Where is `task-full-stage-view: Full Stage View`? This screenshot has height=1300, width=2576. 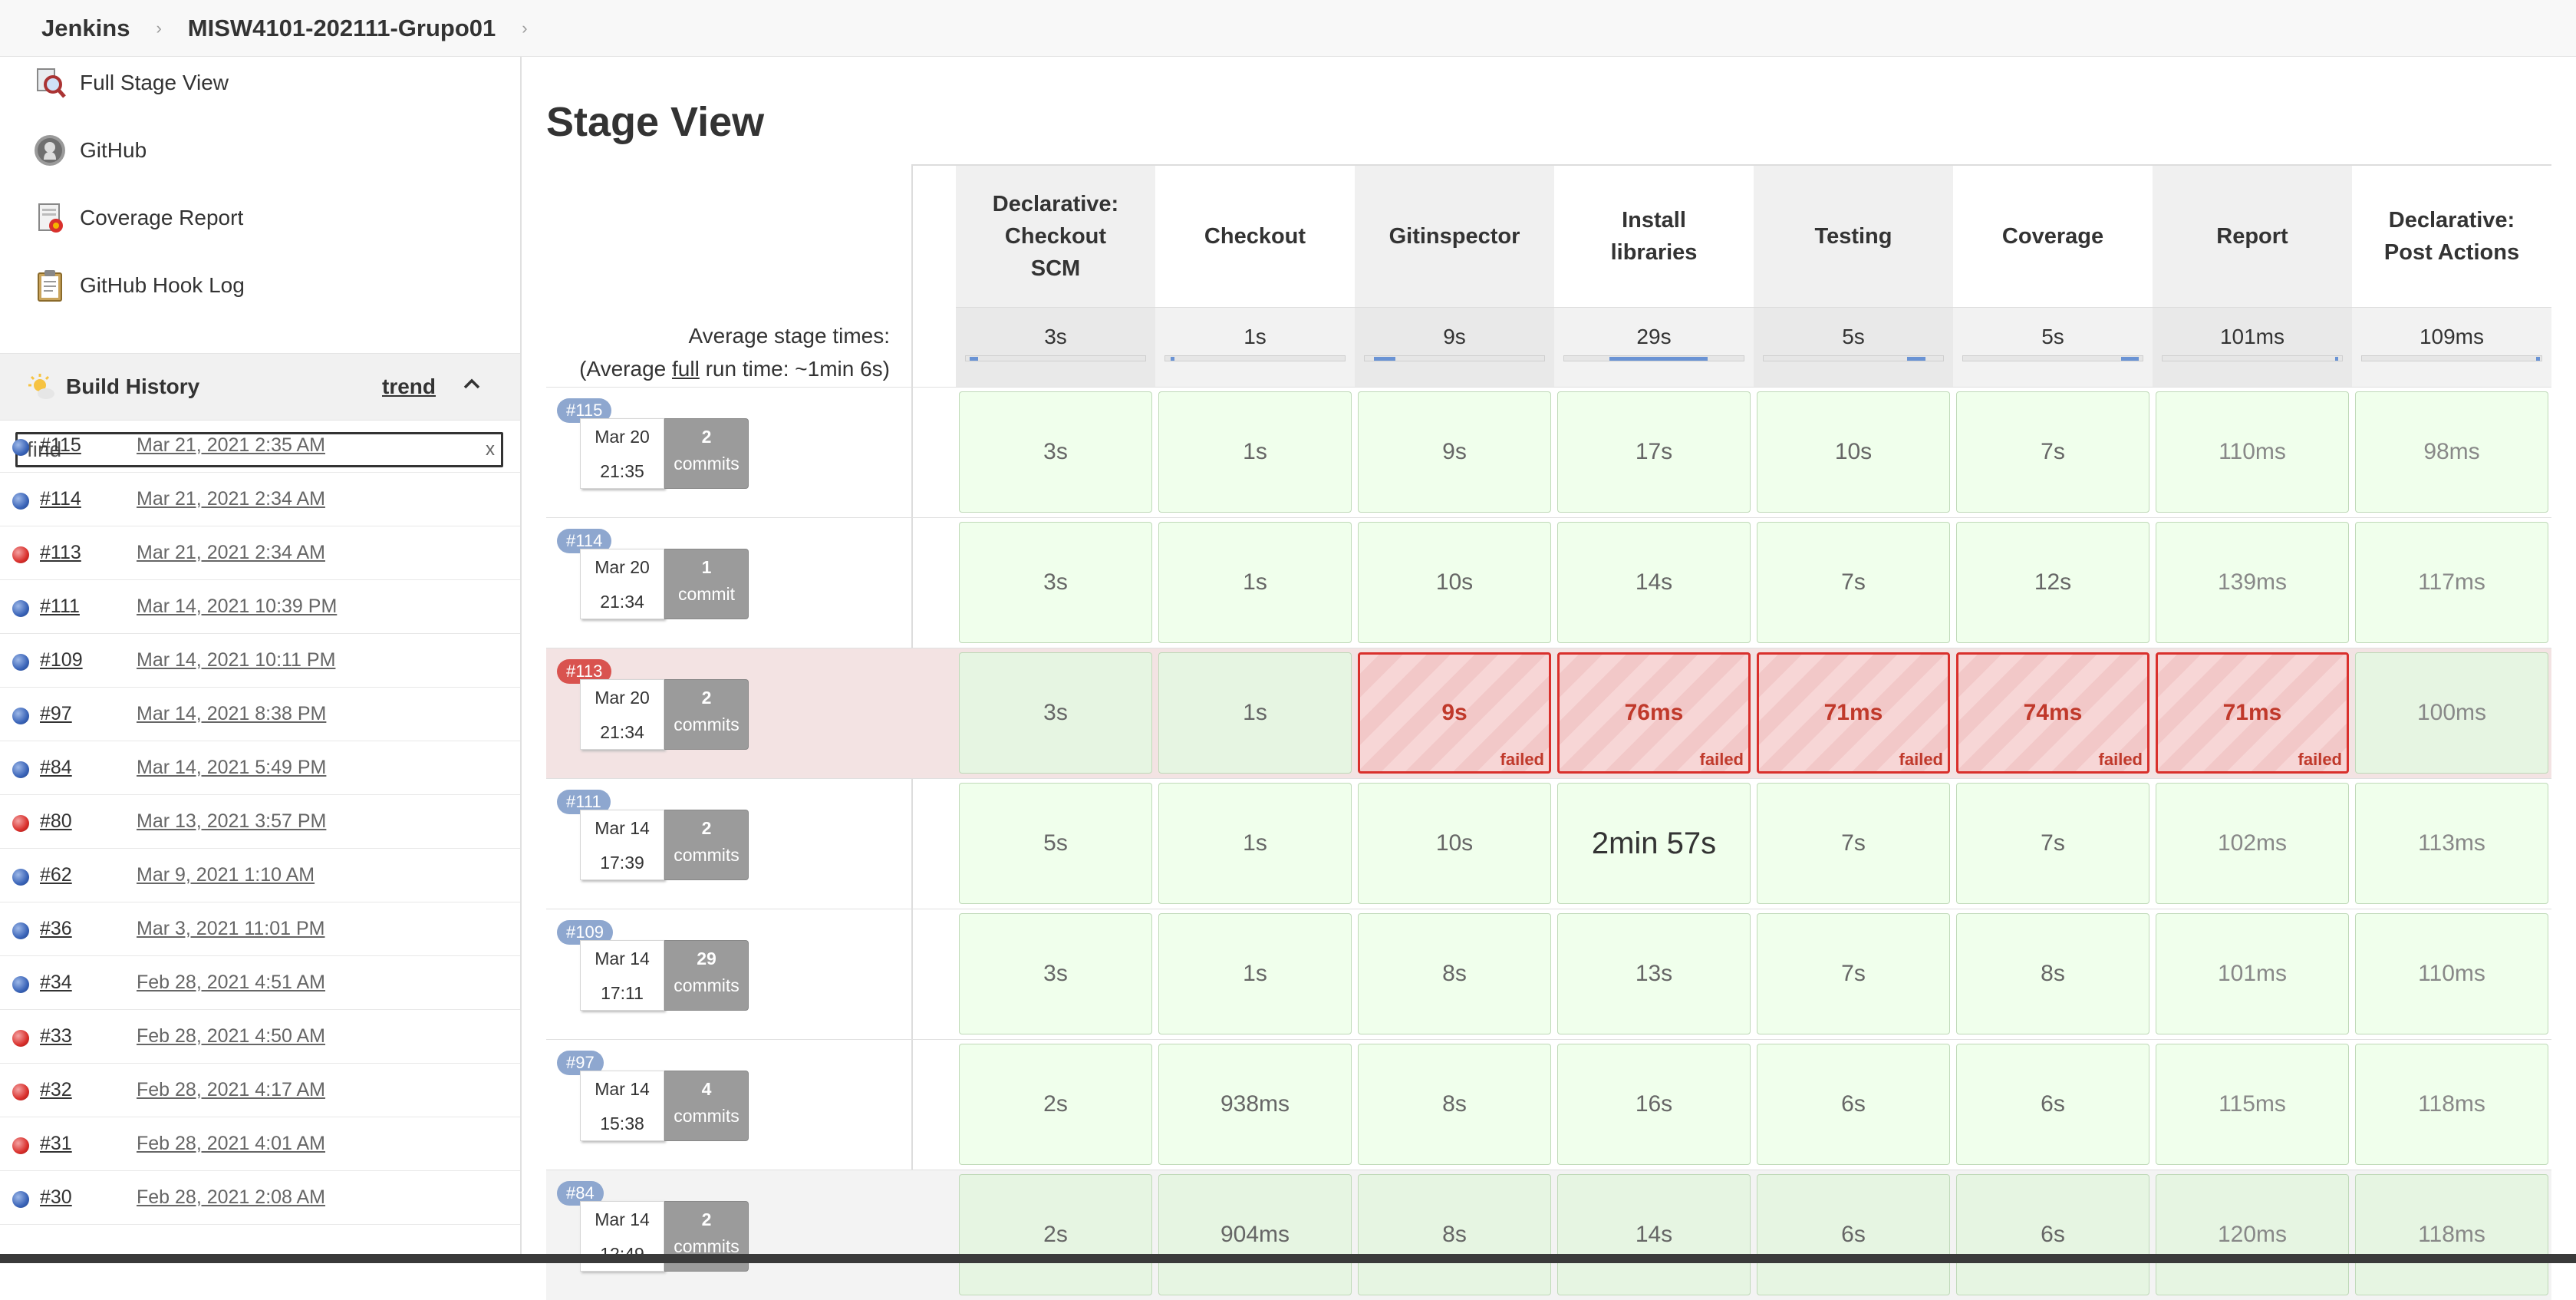 task-full-stage-view: Full Stage View is located at coordinates (130, 83).